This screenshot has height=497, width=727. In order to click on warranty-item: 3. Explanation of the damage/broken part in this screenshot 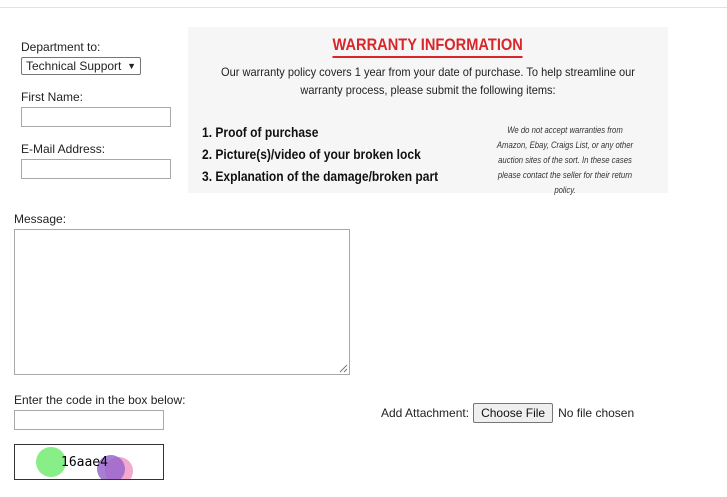, I will do `click(320, 176)`.